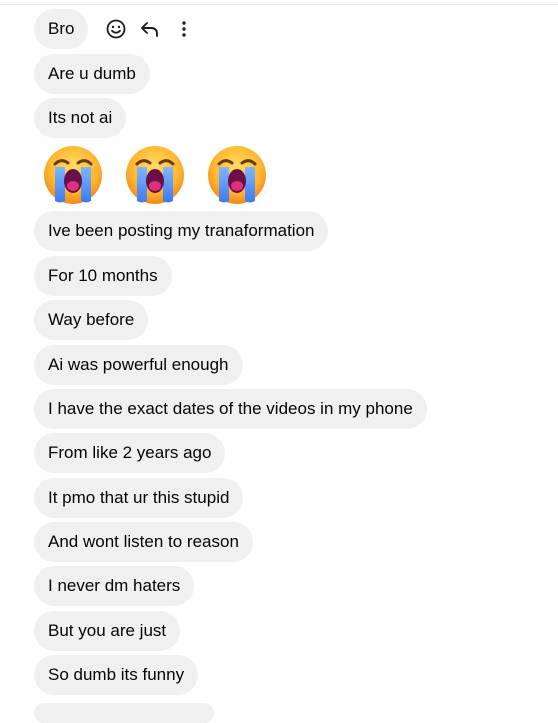 This screenshot has width=558, height=723. I want to click on message-row: Ai was powerful enough, so click(296, 364).